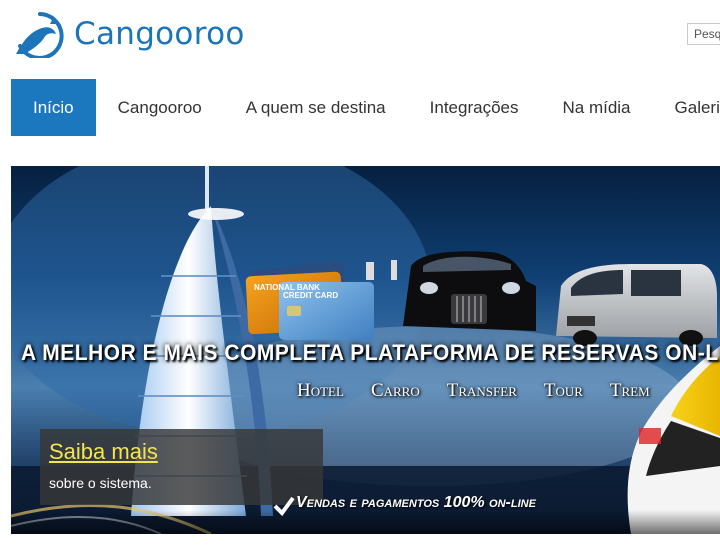 Image resolution: width=720 pixels, height=550 pixels. Describe the element at coordinates (481, 390) in the screenshot. I see `service-transfer: Transfer` at that location.